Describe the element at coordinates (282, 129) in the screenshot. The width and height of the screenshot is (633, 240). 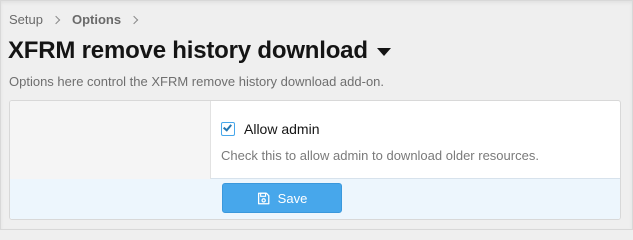
I see `allow-admin-label: Allow admin` at that location.